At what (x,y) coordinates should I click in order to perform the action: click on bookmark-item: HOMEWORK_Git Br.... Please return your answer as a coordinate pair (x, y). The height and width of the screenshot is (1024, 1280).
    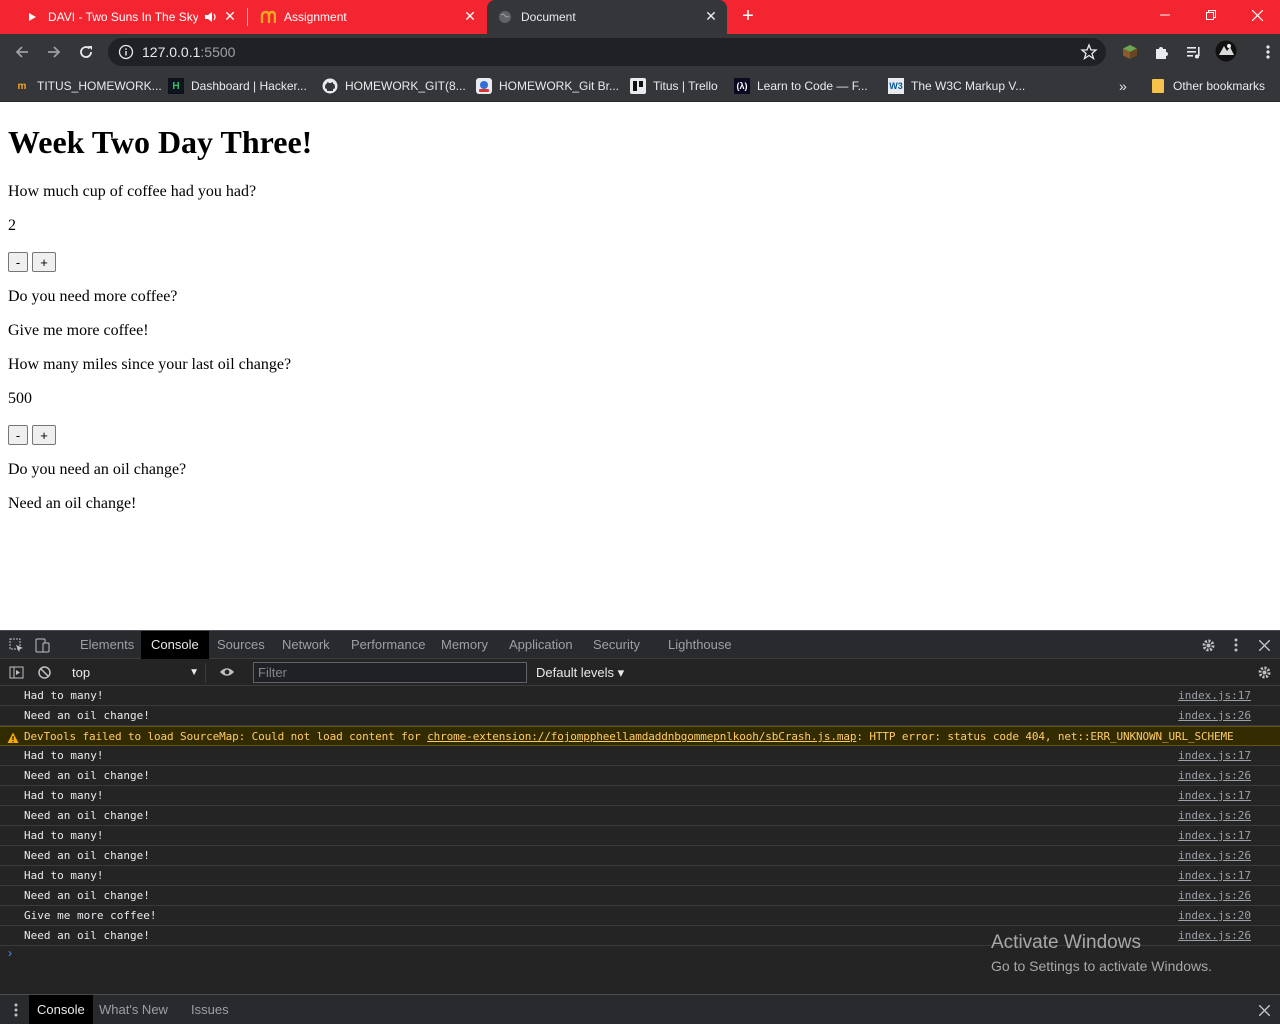
    Looking at the image, I should click on (547, 86).